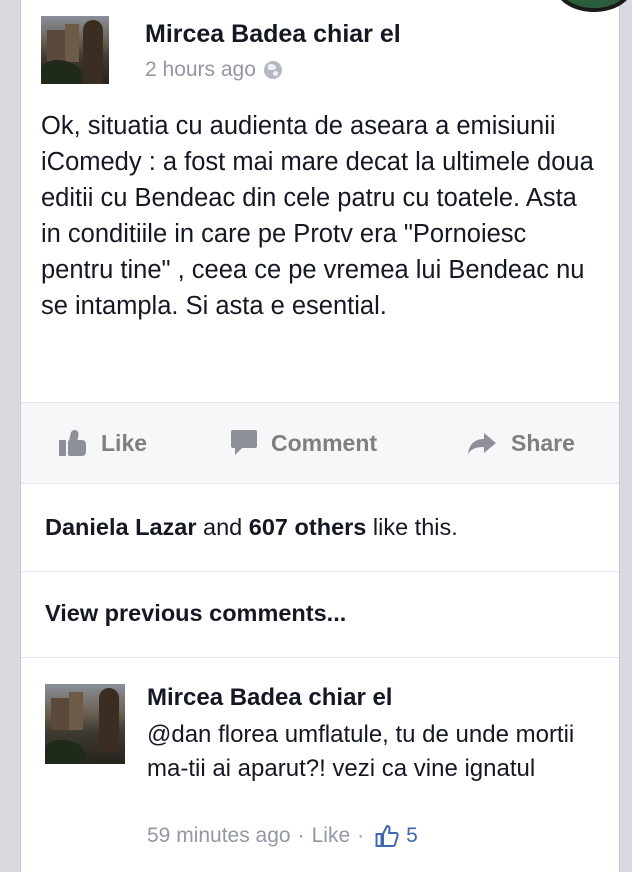 This screenshot has height=872, width=632. I want to click on comment-button: Comment, so click(304, 443).